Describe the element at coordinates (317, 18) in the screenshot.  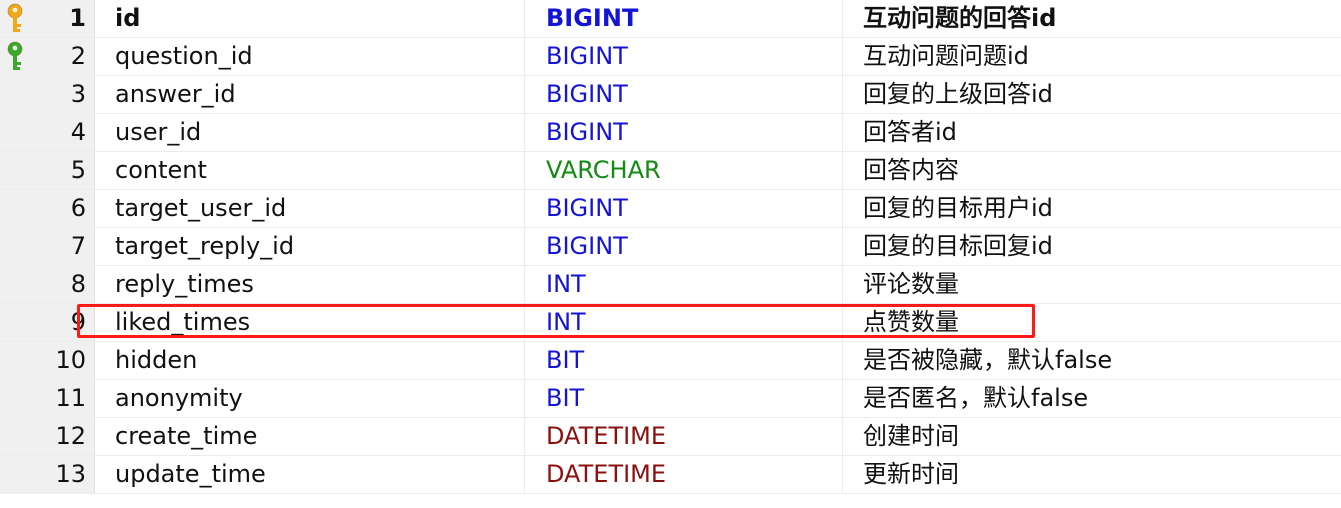
I see `column-name-cell: id` at that location.